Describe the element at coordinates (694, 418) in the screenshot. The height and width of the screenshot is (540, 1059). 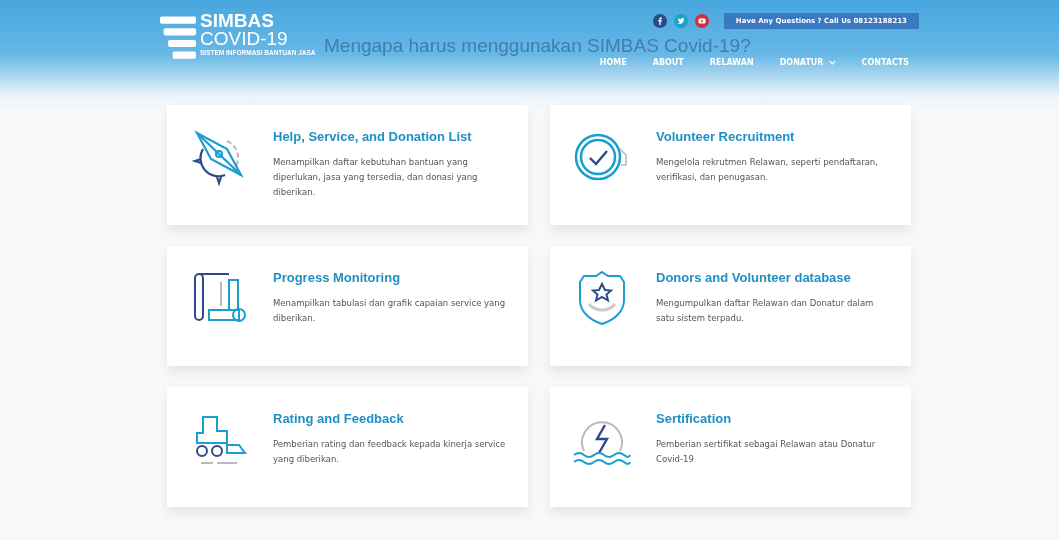
I see `feature-title: Sertification` at that location.